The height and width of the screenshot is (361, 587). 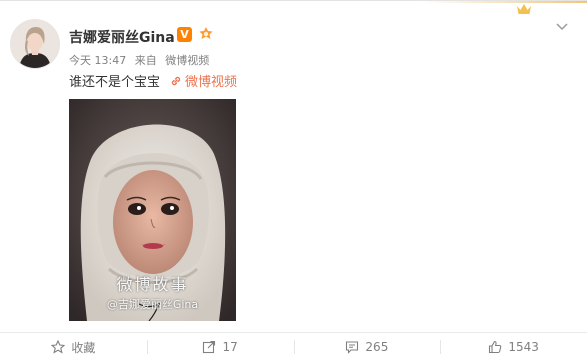 I want to click on avatar-image, so click(x=35, y=44).